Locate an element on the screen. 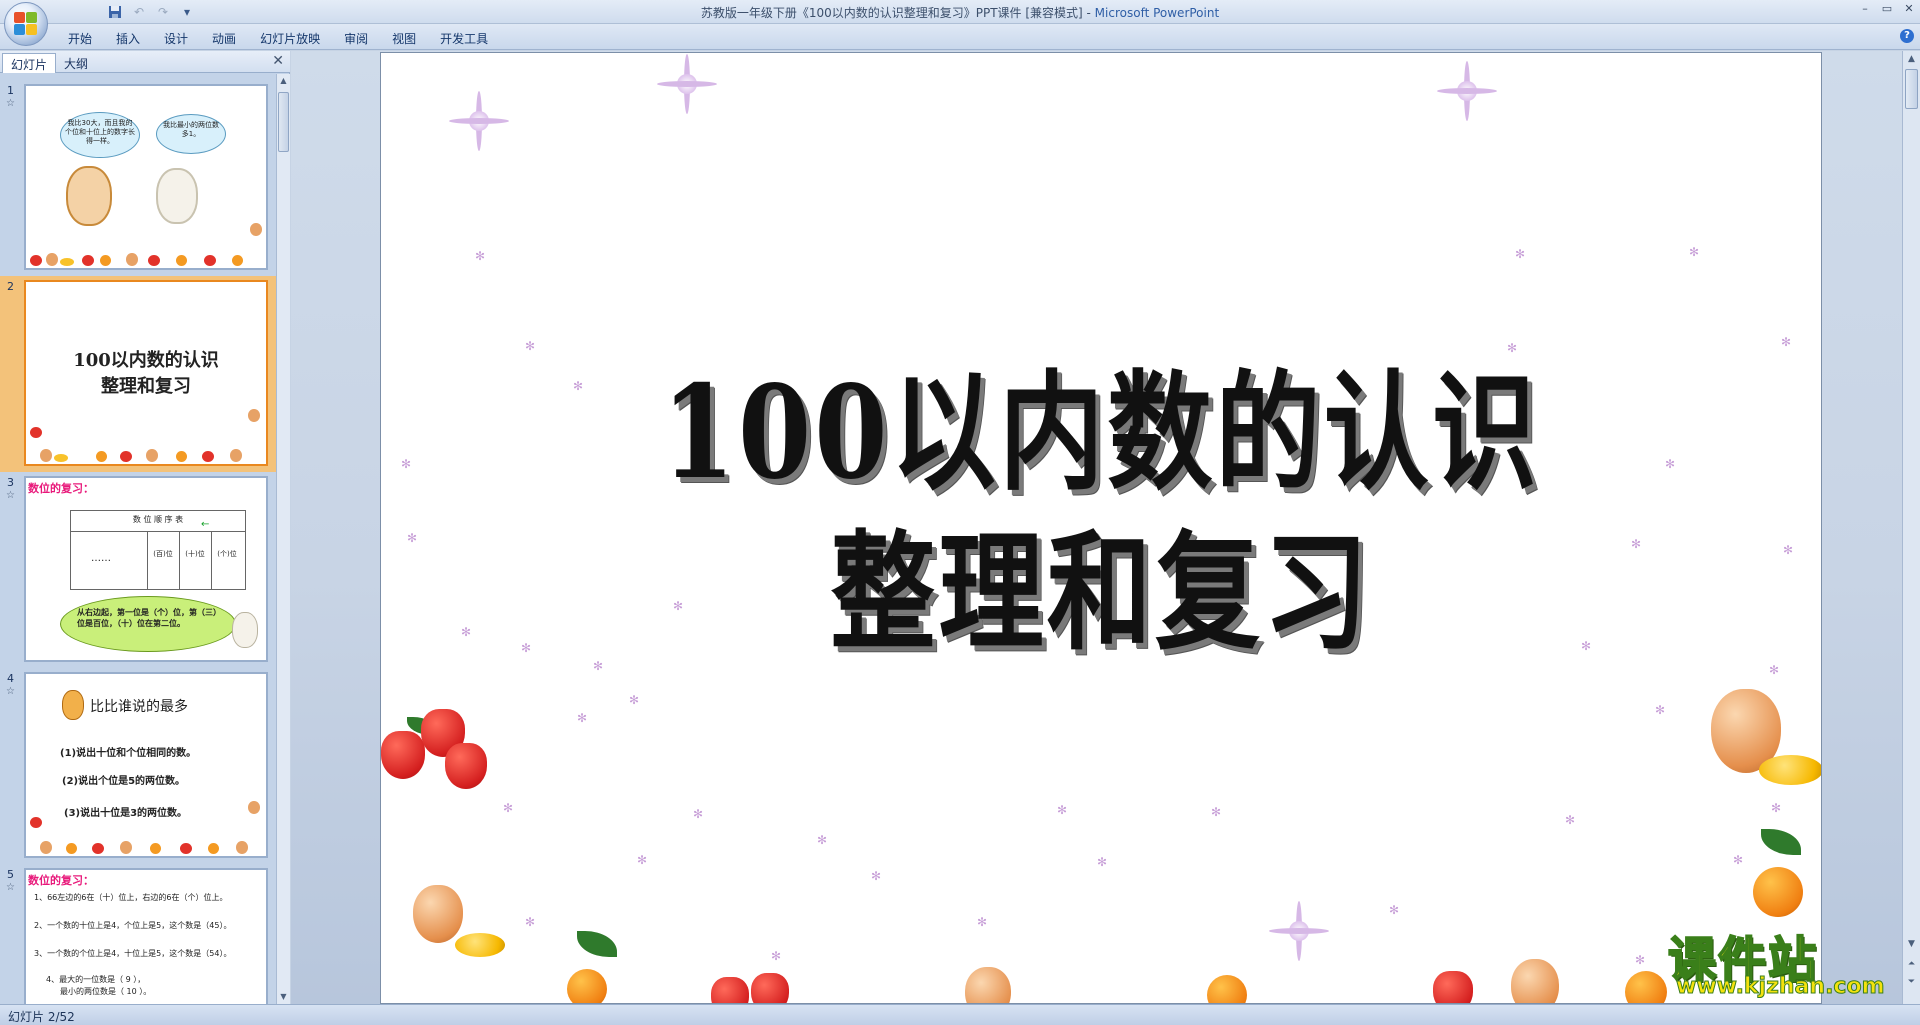 This screenshot has width=1920, height=1025. cartoon-goat-right is located at coordinates (177, 196).